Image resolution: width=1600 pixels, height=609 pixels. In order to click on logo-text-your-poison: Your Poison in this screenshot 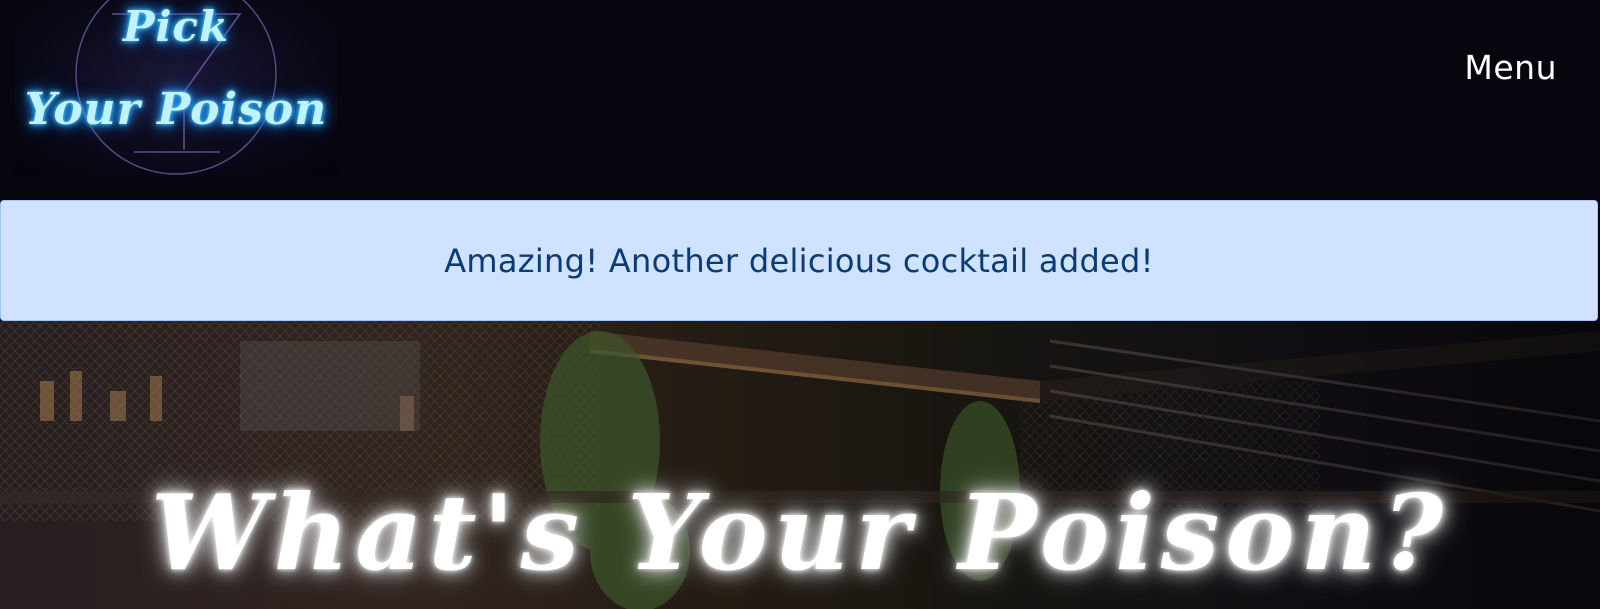, I will do `click(176, 109)`.